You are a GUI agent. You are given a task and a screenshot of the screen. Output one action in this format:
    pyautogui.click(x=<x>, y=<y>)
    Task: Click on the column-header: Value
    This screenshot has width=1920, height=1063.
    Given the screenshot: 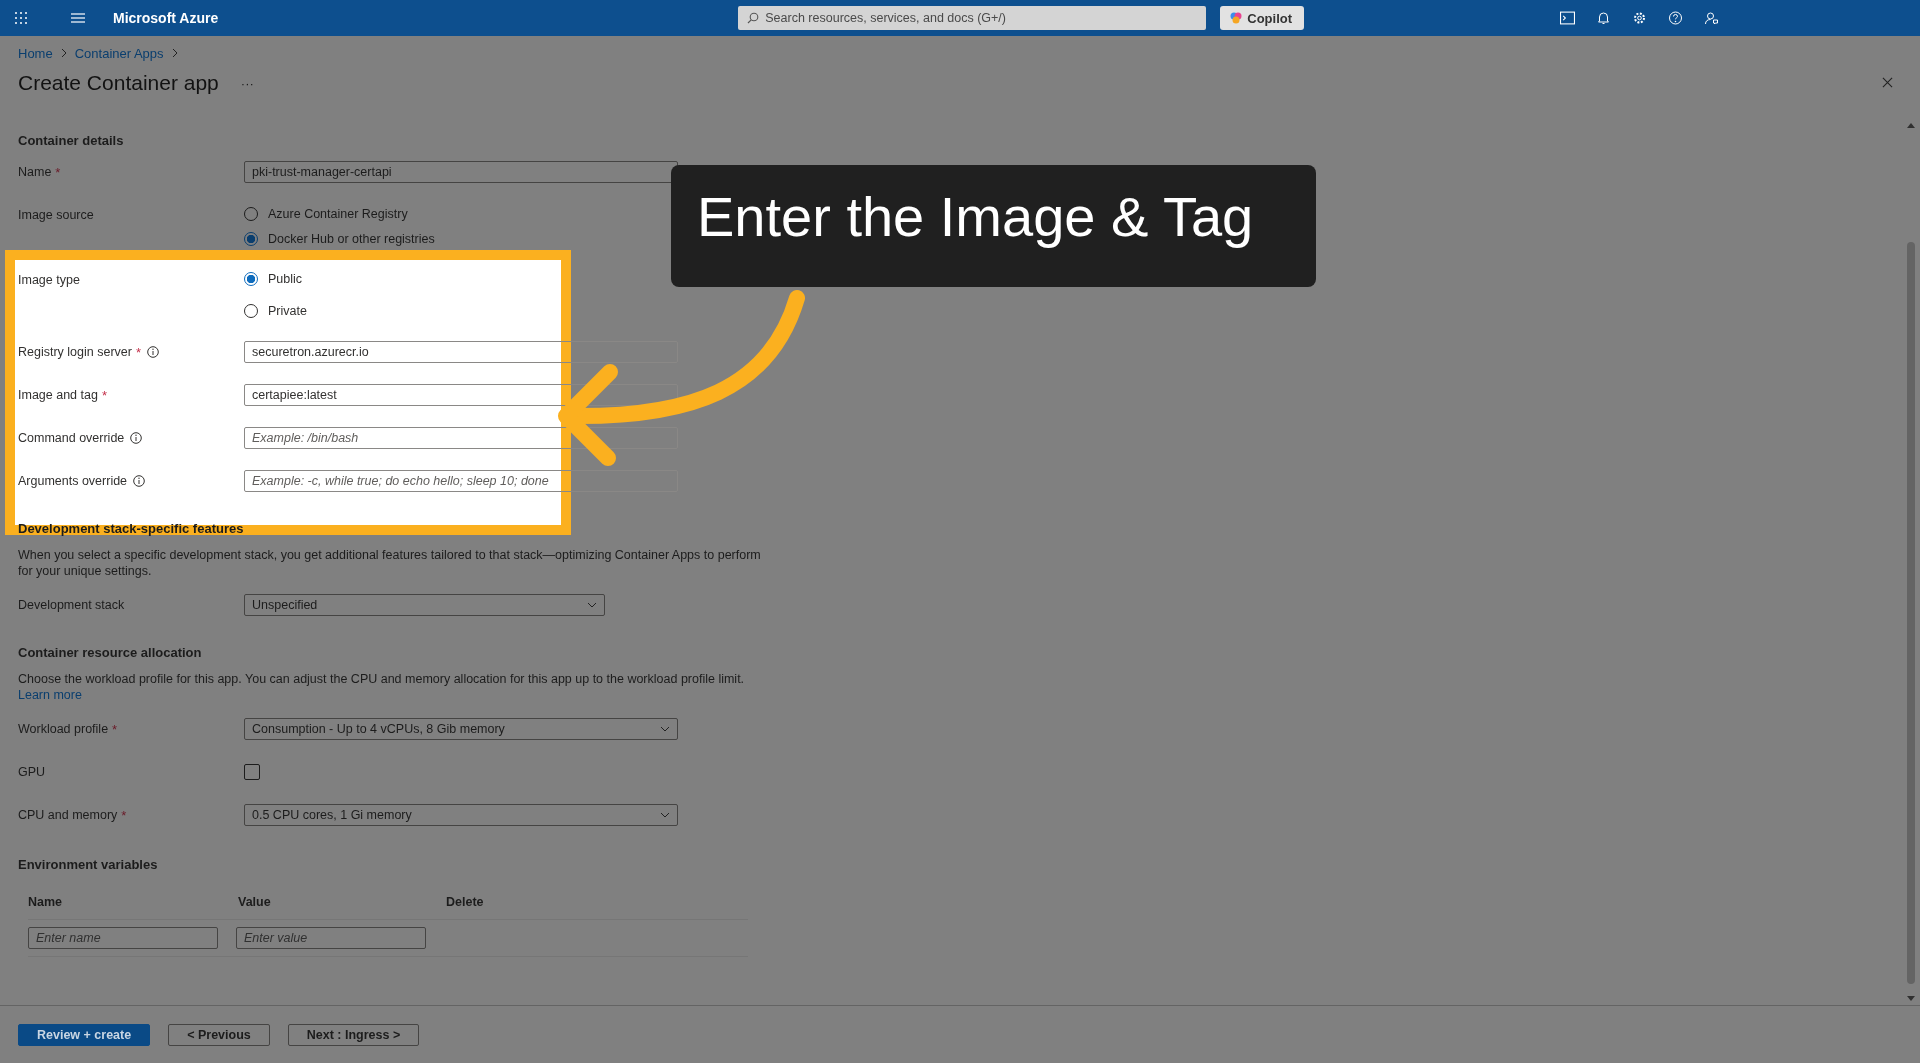 What is the action you would take?
    pyautogui.click(x=255, y=902)
    